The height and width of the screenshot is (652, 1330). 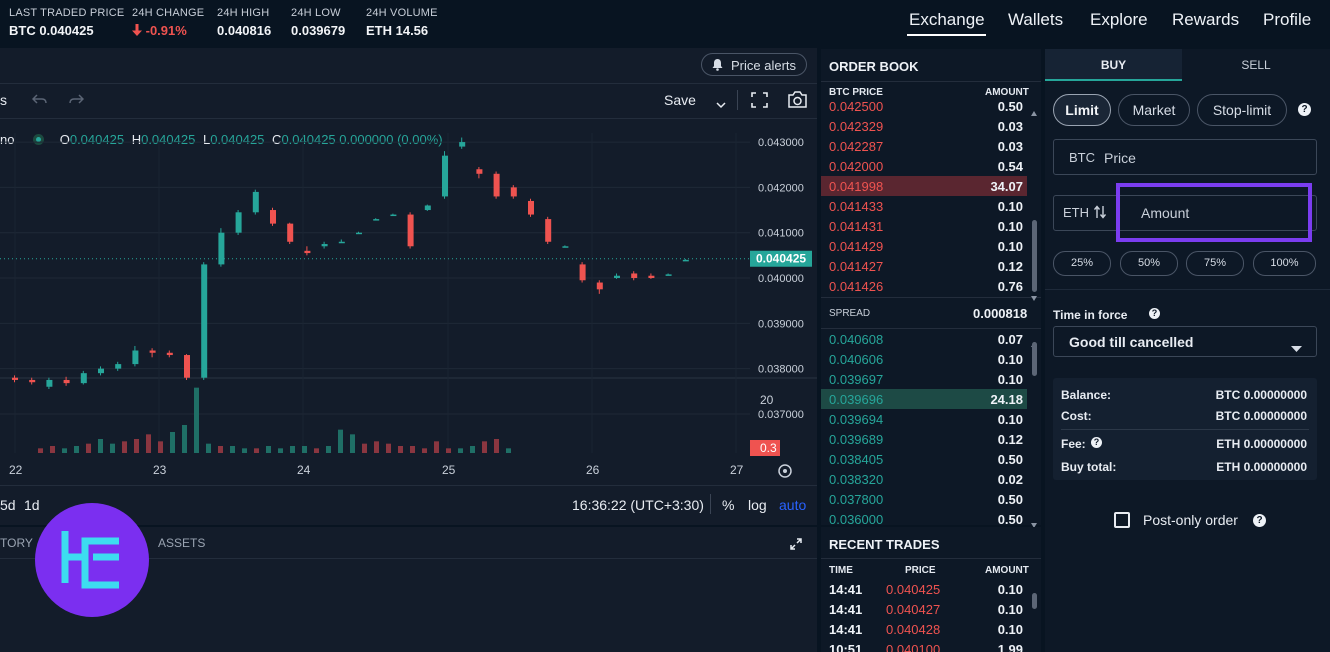 I want to click on percent-25-button: 25%, so click(x=1082, y=263).